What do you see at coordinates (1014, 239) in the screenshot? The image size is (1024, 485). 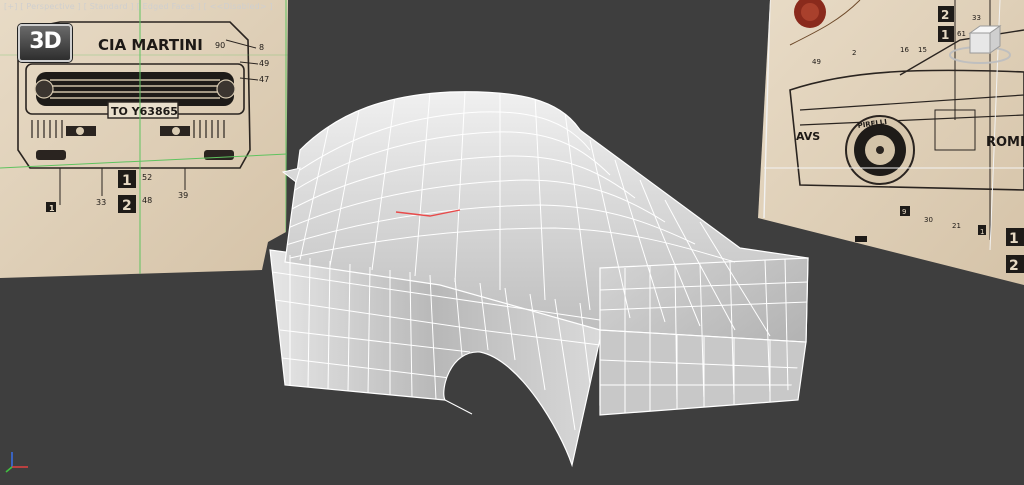 I see `right-race-number-1-bottom: 1` at bounding box center [1014, 239].